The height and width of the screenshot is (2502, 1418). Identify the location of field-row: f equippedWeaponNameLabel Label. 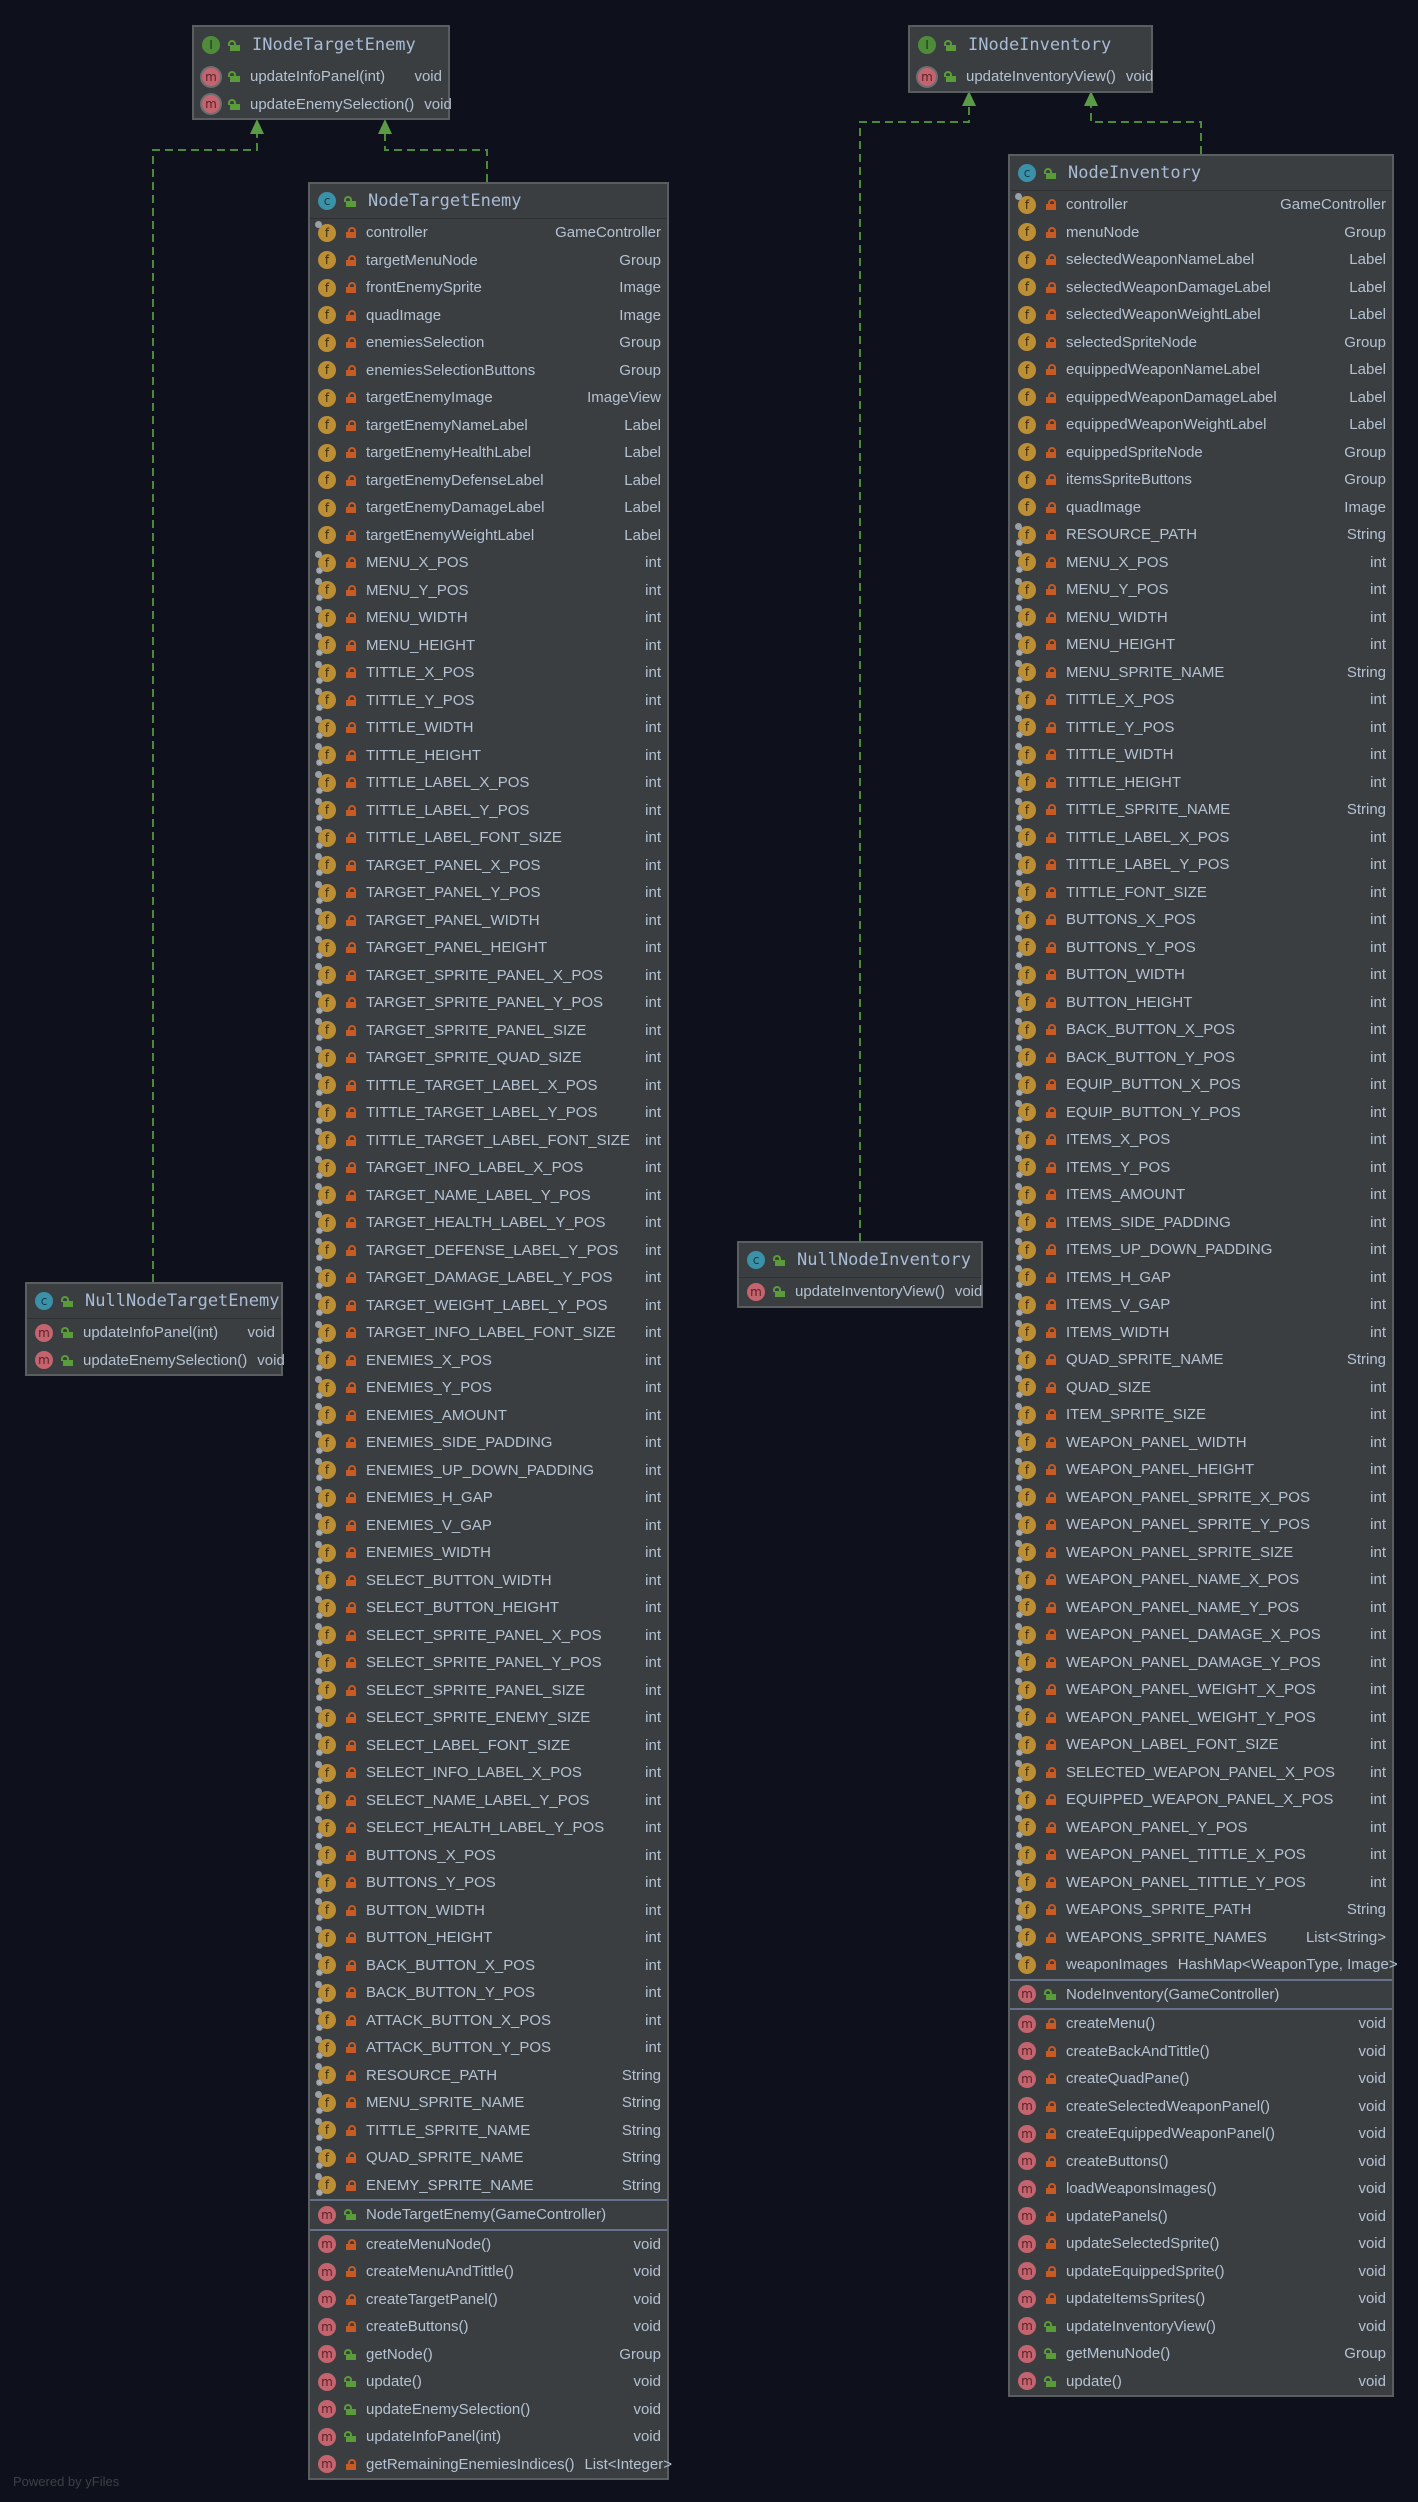
(1201, 370).